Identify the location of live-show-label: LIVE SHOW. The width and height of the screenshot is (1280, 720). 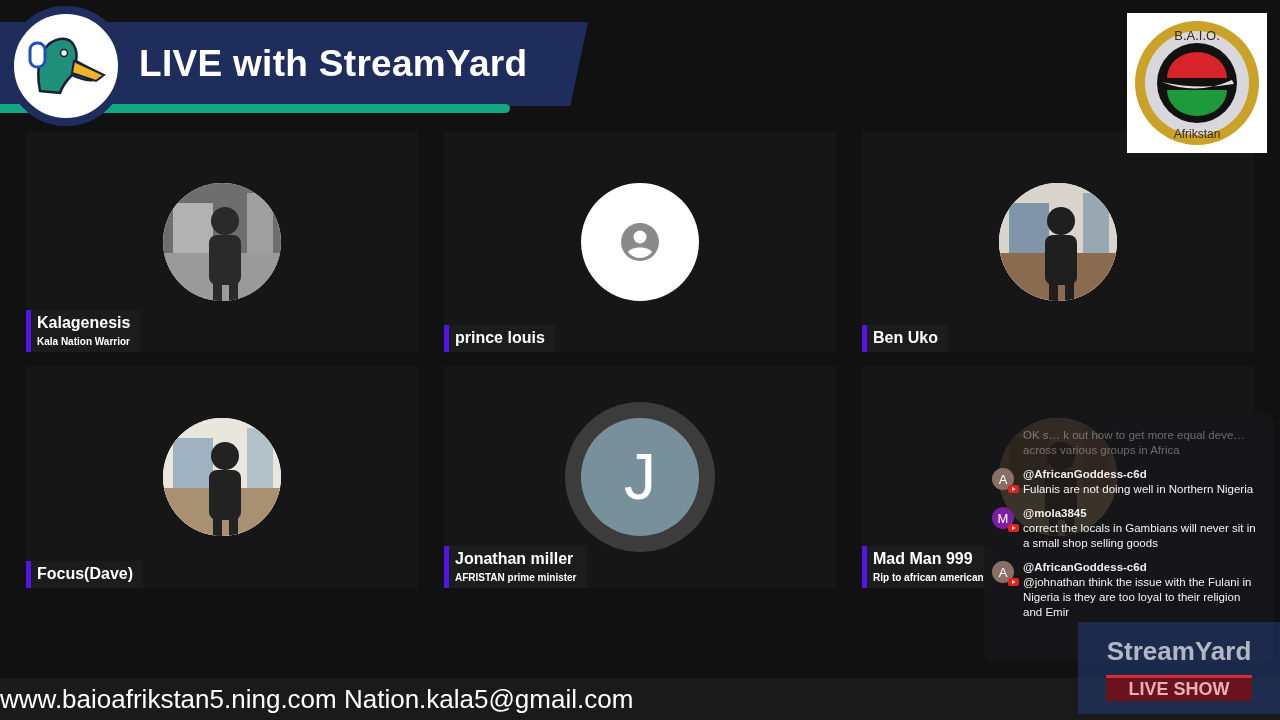
(1179, 688).